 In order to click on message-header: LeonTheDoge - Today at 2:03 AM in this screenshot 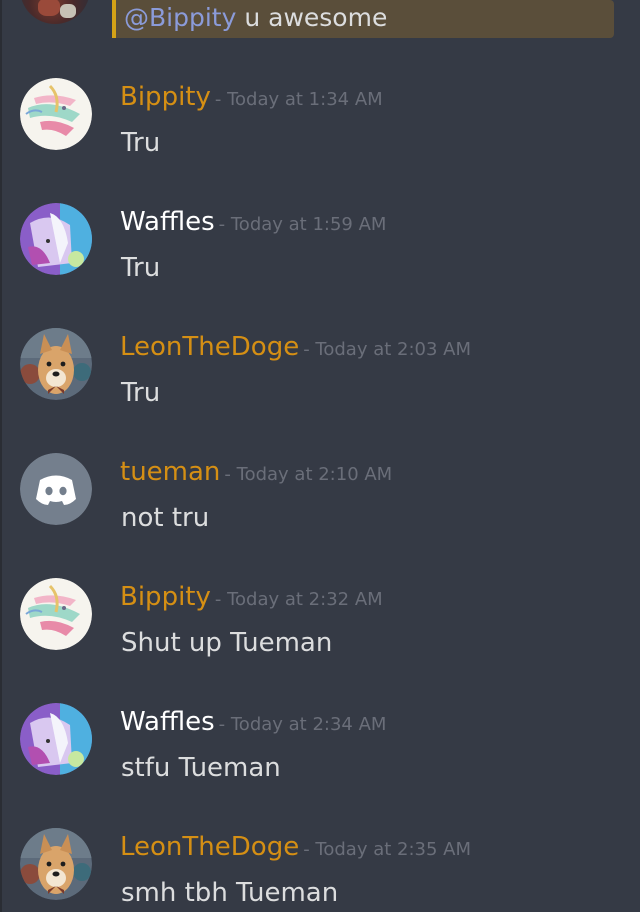, I will do `click(295, 347)`.